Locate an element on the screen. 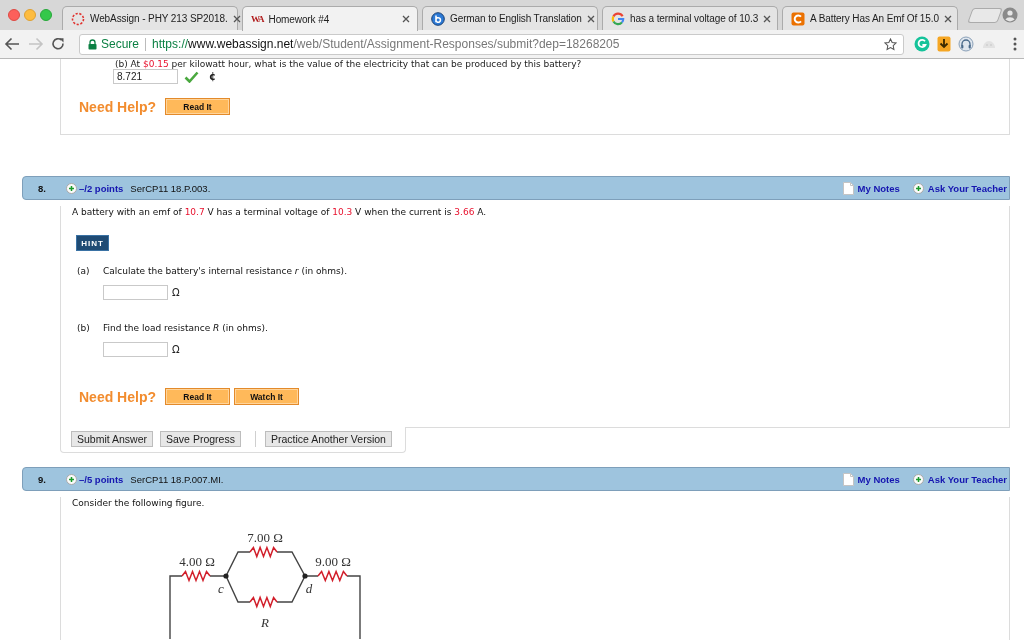 The image size is (1024, 640). action-button: Practice Another Version is located at coordinates (328, 439).